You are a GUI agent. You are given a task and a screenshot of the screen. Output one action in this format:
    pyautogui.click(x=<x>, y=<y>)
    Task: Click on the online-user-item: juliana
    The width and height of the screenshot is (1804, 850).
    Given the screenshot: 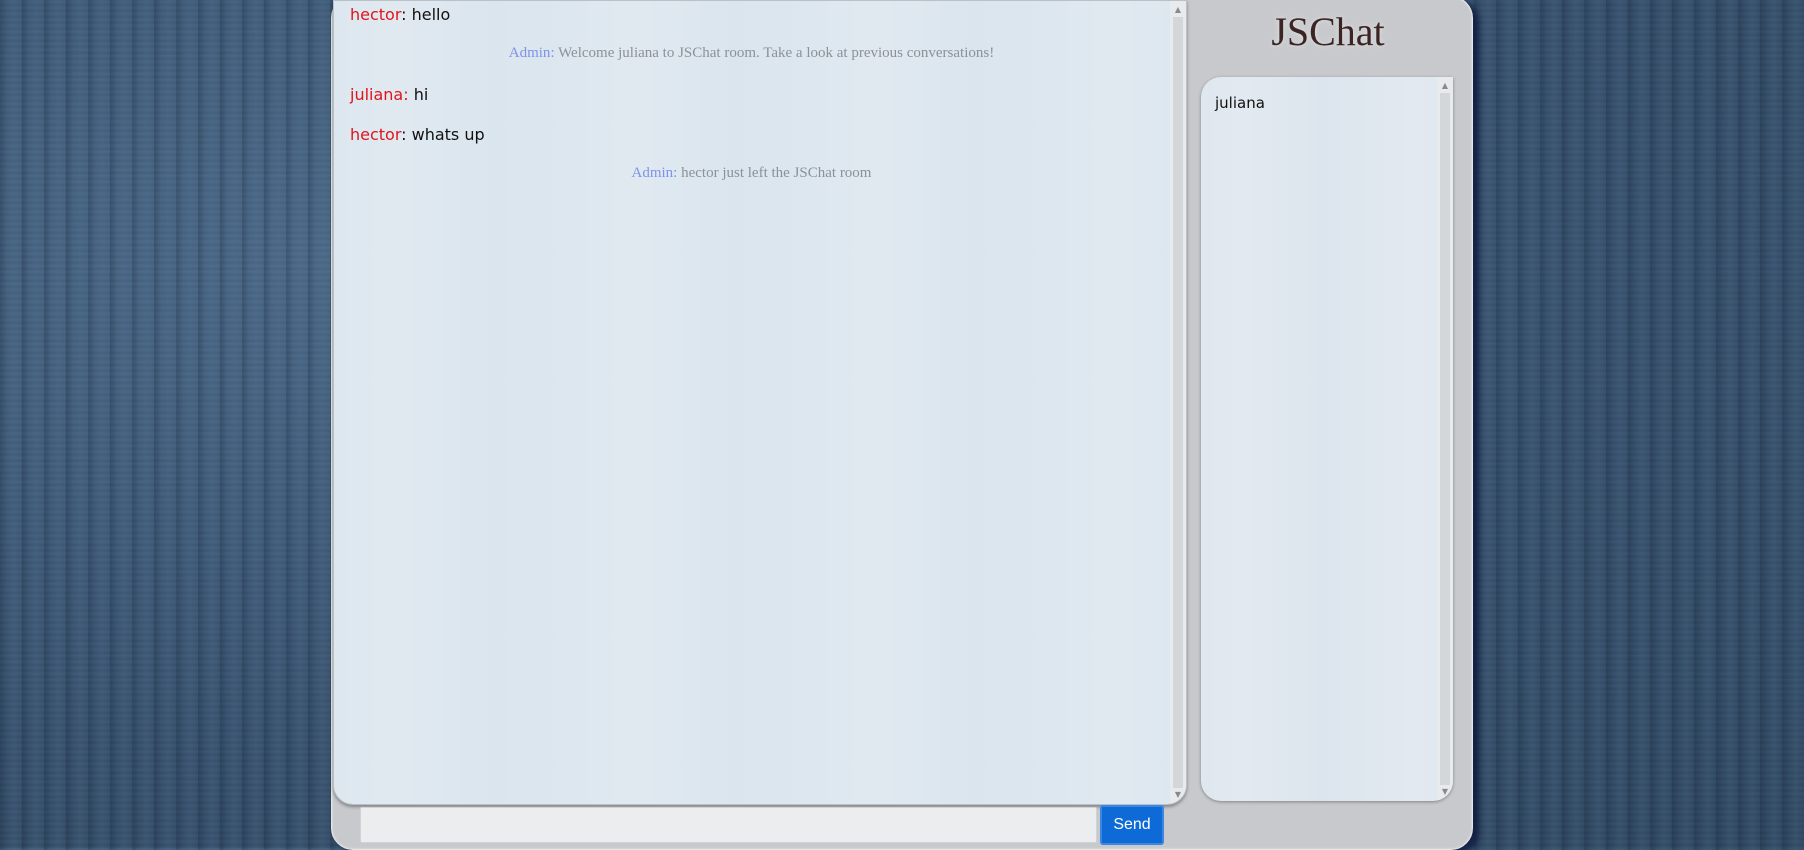 What is the action you would take?
    pyautogui.click(x=1240, y=103)
    